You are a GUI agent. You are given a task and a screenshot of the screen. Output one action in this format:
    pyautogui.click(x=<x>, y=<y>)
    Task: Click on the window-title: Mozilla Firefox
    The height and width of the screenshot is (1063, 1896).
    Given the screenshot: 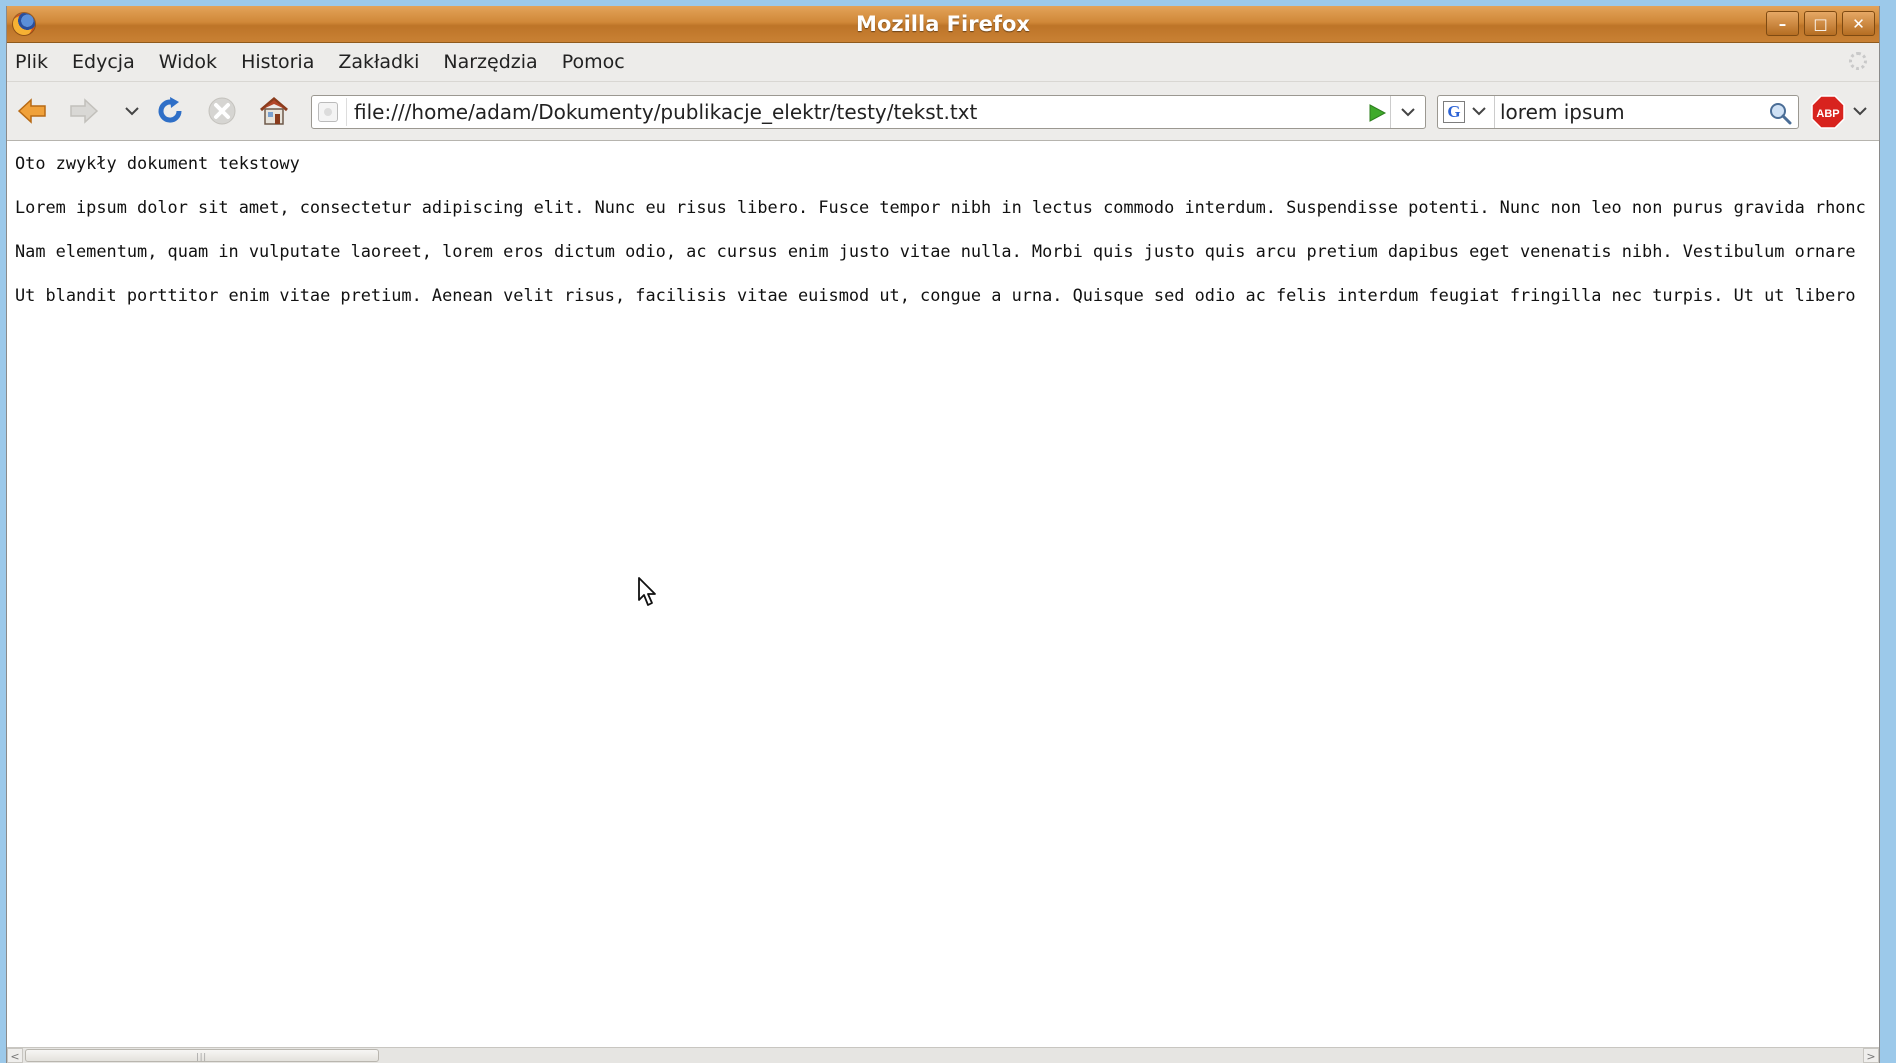 What is the action you would take?
    pyautogui.click(x=943, y=24)
    